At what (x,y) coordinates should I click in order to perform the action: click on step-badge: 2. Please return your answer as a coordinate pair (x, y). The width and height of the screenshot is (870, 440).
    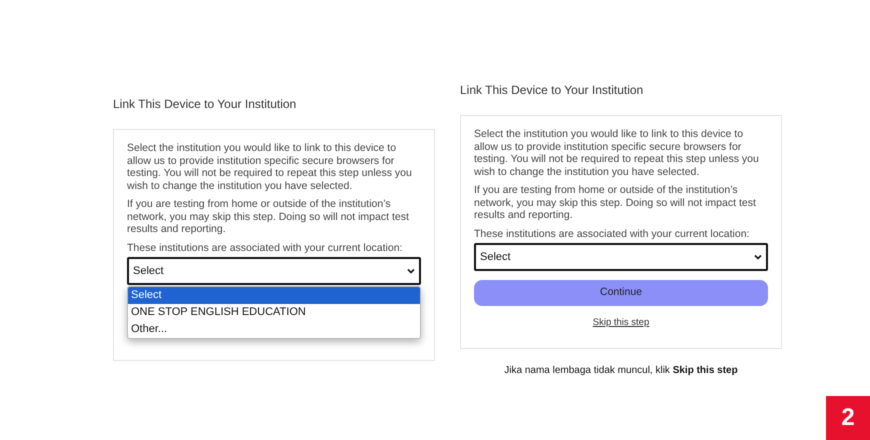
    Looking at the image, I should click on (848, 418).